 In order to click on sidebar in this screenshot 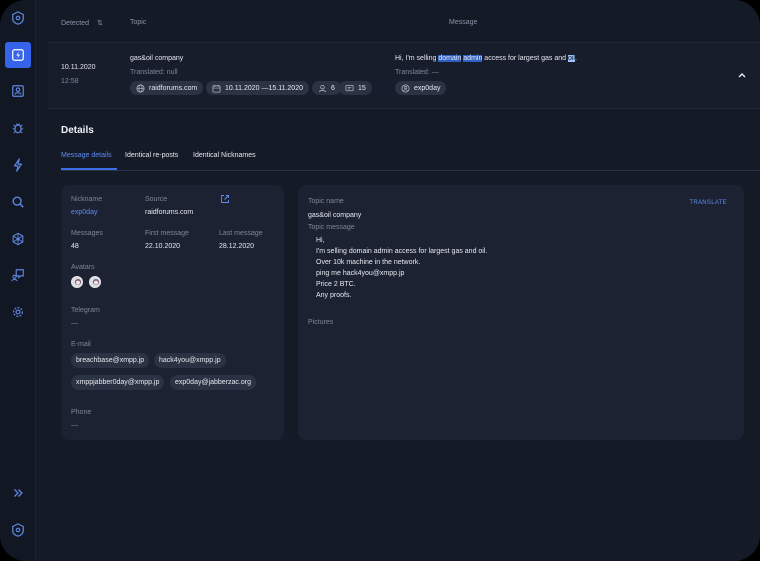, I will do `click(18, 280)`.